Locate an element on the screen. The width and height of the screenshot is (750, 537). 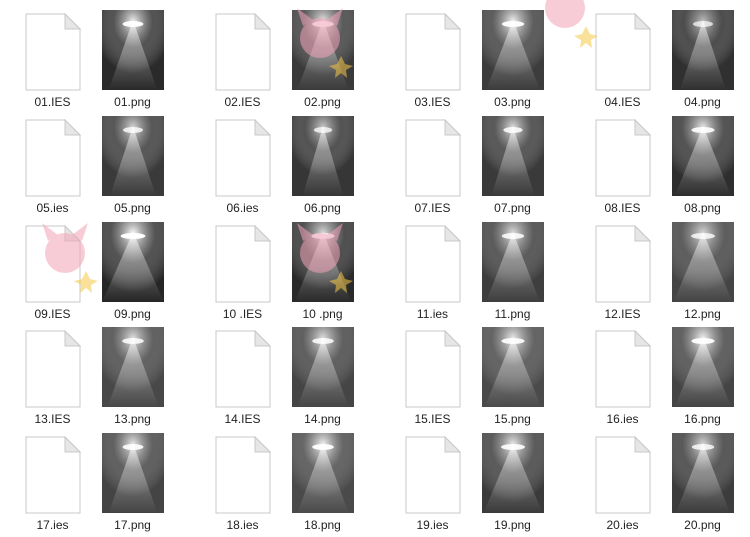
file-item-png: 09.png is located at coordinates (132, 273).